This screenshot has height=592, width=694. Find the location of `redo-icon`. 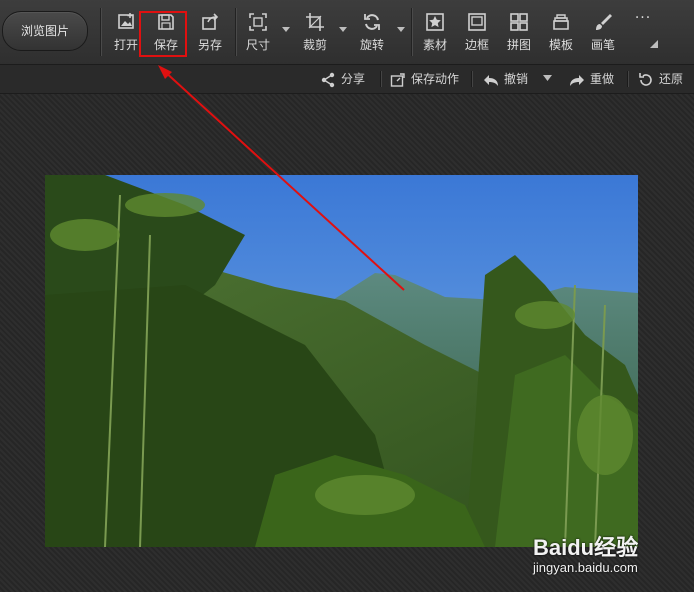

redo-icon is located at coordinates (577, 80).